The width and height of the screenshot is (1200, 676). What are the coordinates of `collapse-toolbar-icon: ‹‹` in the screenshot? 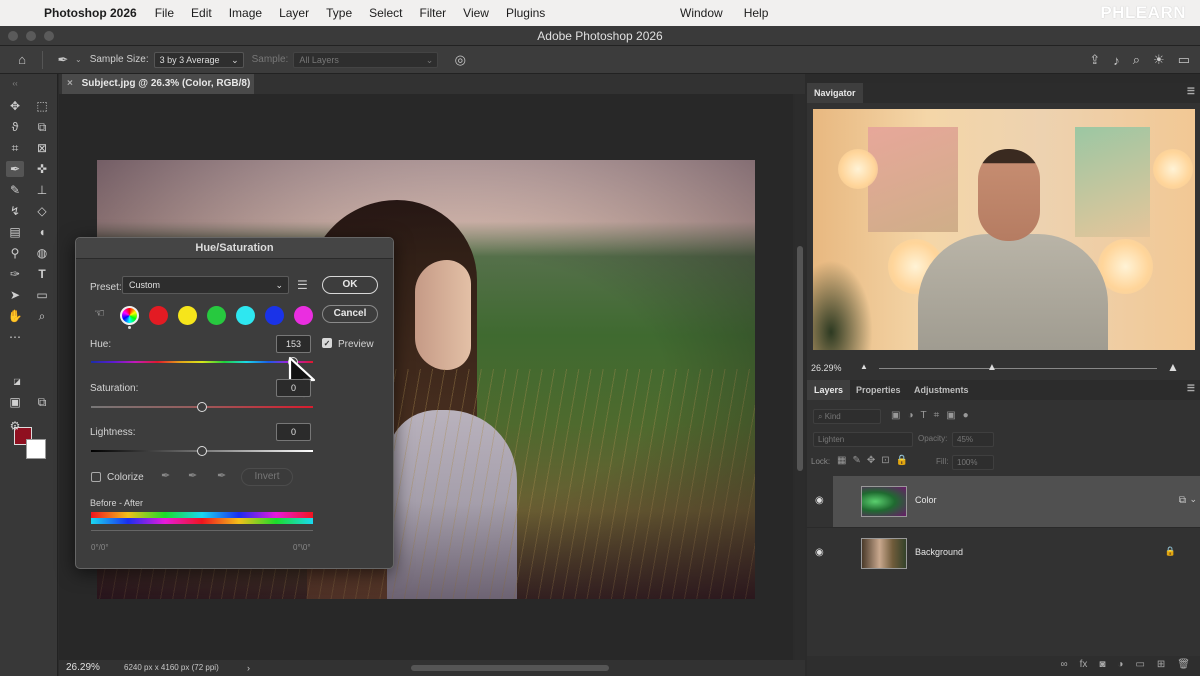 It's located at (15, 84).